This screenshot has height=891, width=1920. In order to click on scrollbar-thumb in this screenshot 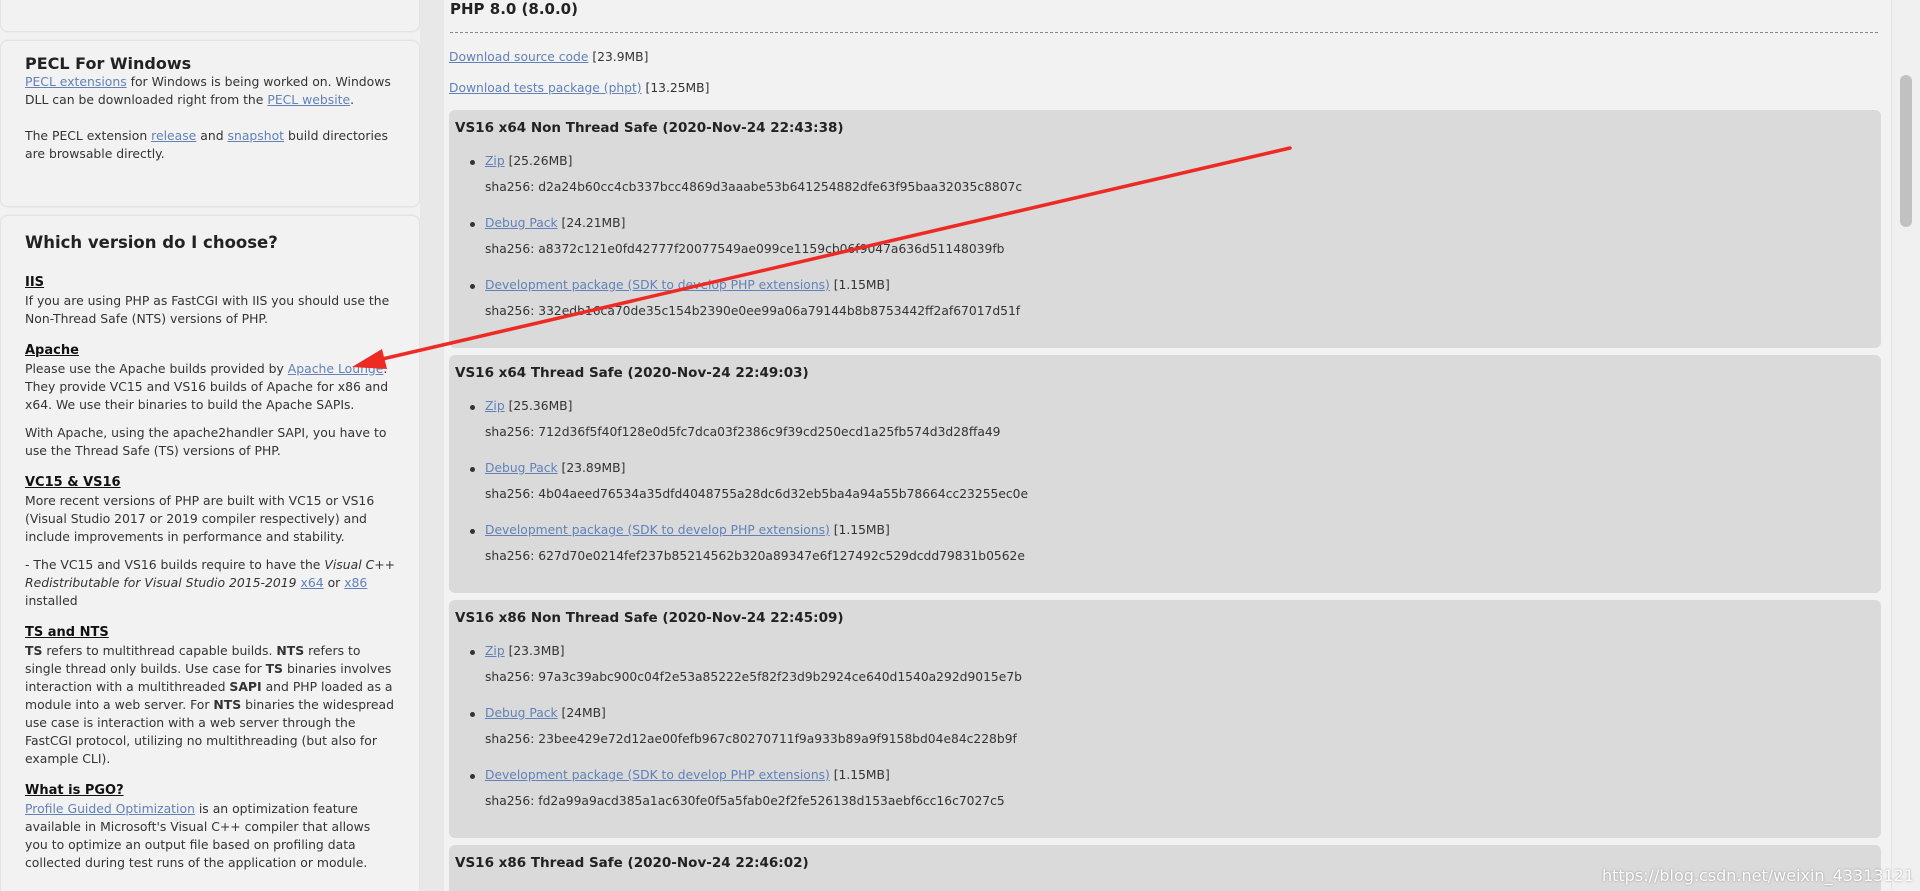, I will do `click(1906, 151)`.